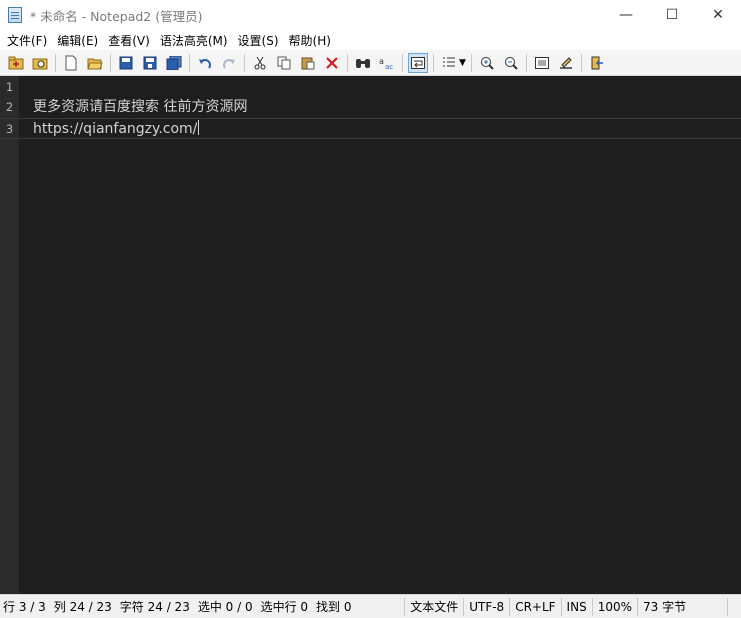 The height and width of the screenshot is (618, 741). I want to click on new-file-icon, so click(71, 63).